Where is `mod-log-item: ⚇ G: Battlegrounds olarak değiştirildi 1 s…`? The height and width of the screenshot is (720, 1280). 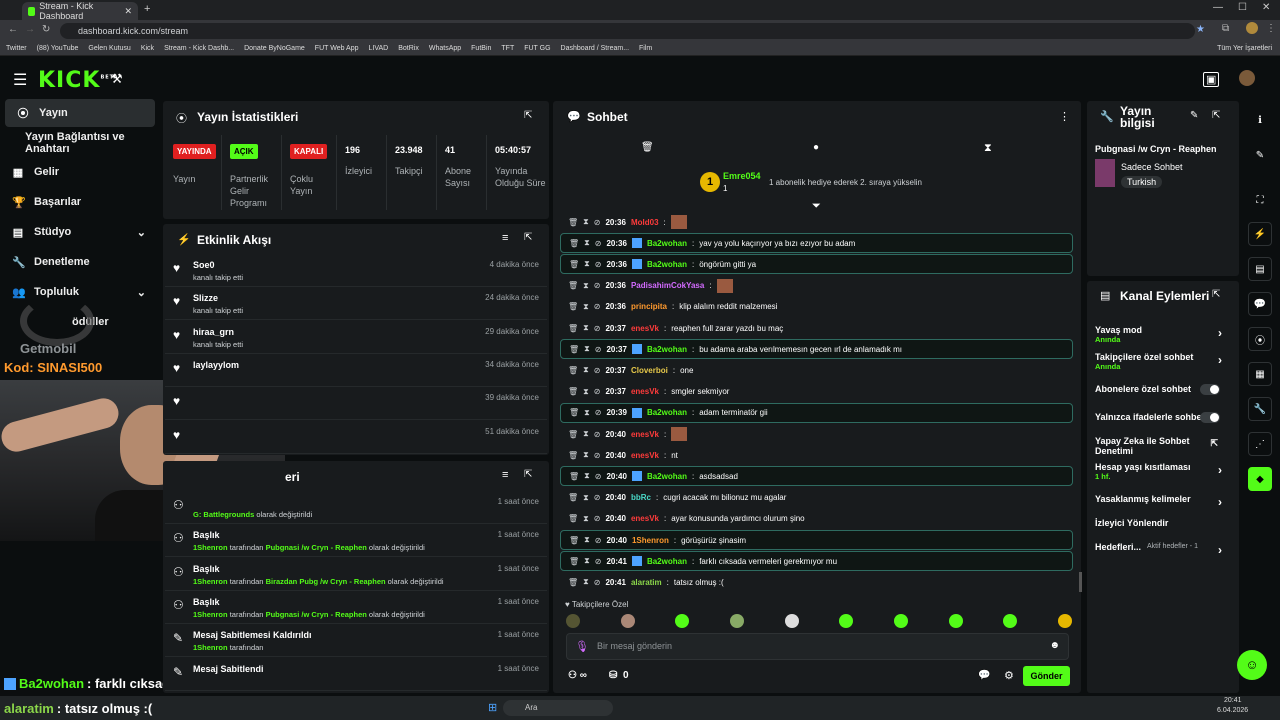
mod-log-item: ⚇ G: Battlegrounds olarak değiştirildi 1 s… is located at coordinates (356, 507).